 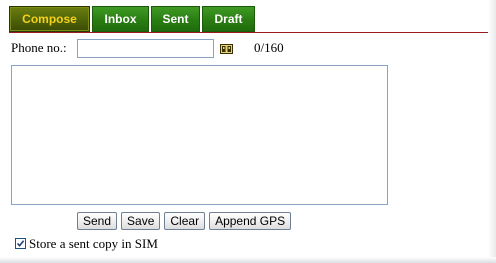 What do you see at coordinates (249, 32) in the screenshot?
I see `tab-divider` at bounding box center [249, 32].